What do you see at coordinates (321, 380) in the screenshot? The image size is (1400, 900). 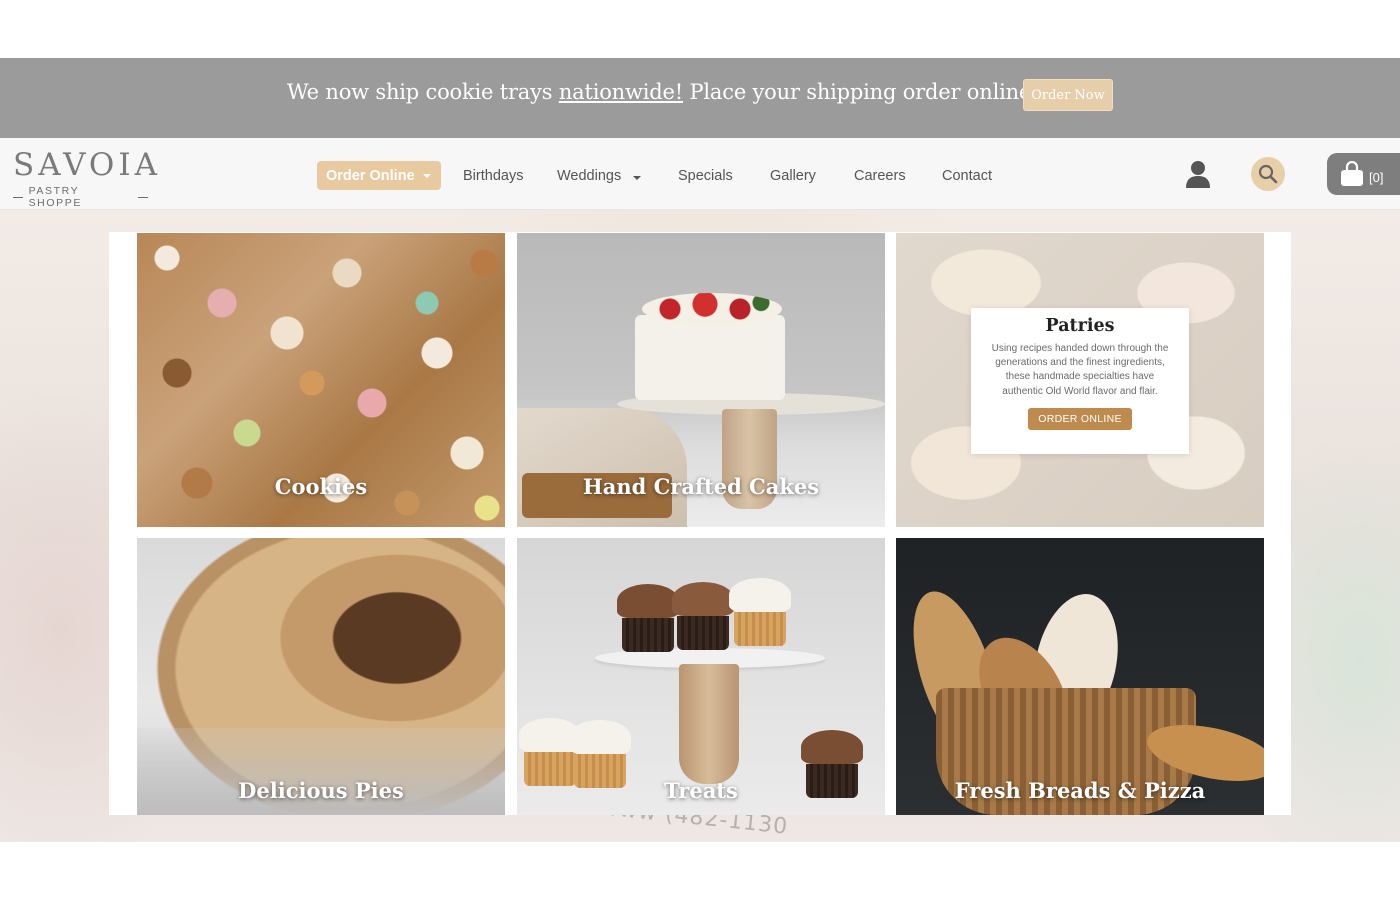 I see `category-tile-cookies: Cookies` at bounding box center [321, 380].